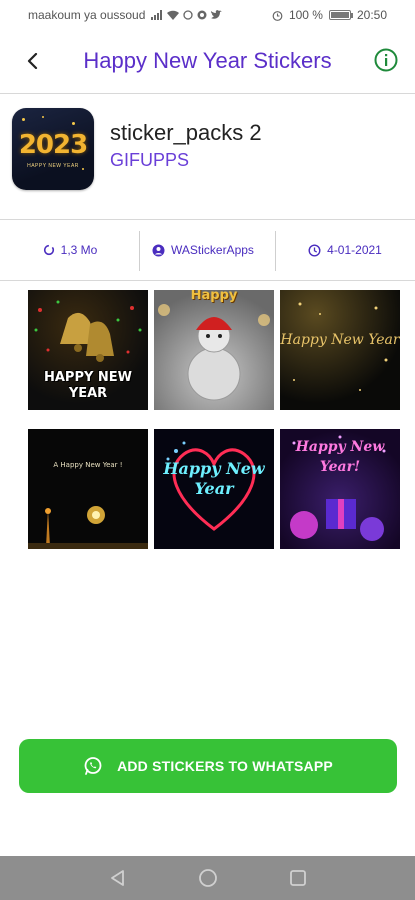 The width and height of the screenshot is (415, 900). I want to click on page-title: Happy New Year Stickers, so click(207, 60).